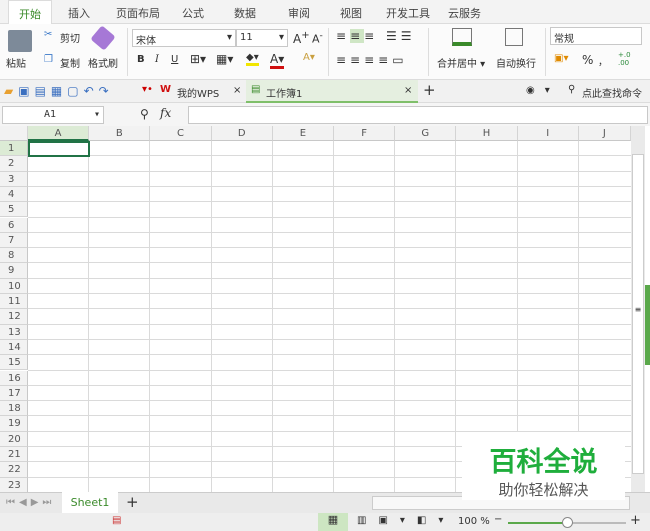  Describe the element at coordinates (406, 520) in the screenshot. I see `view-mode-icons: ▥▣▾◧▾` at that location.